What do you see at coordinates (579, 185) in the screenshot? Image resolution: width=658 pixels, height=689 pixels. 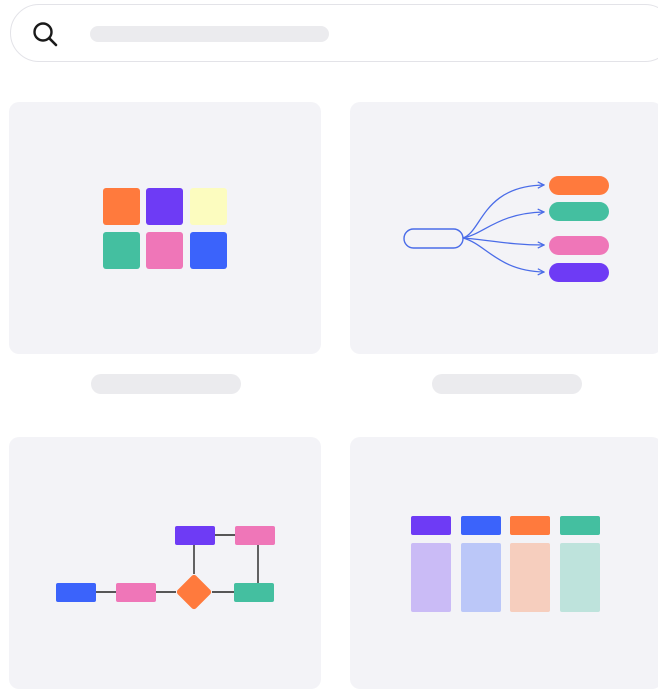 I see `mind-map-child-orange` at bounding box center [579, 185].